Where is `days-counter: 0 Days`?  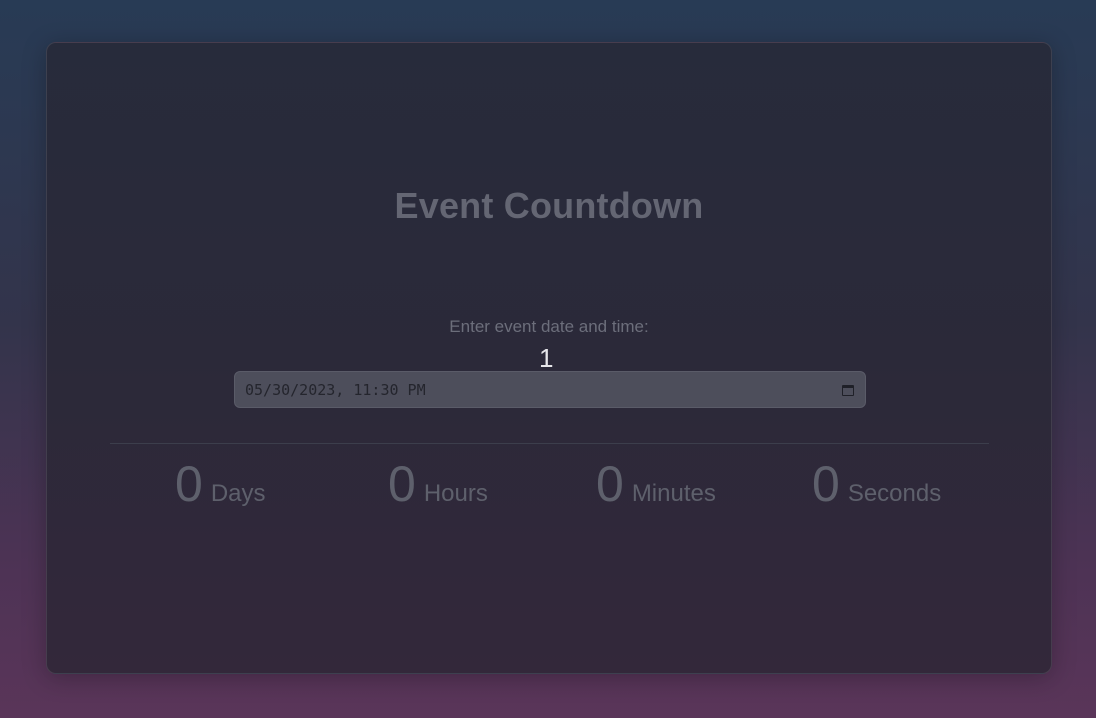 days-counter: 0 Days is located at coordinates (220, 484).